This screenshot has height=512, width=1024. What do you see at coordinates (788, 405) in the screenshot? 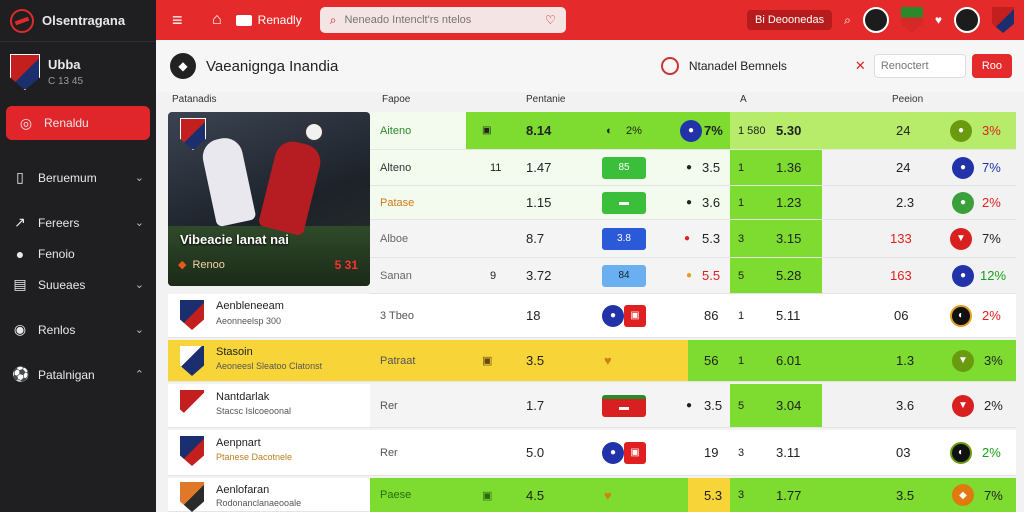
I see `odds-value: 3.04` at bounding box center [788, 405].